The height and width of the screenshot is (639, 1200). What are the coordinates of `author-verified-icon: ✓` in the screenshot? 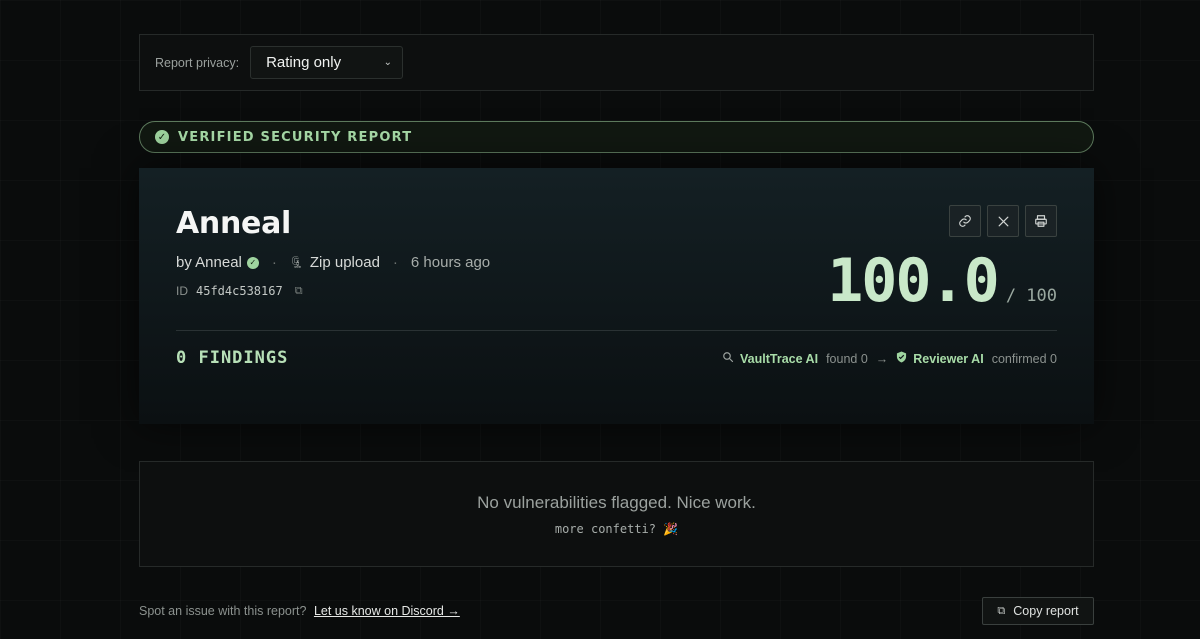 It's located at (252, 262).